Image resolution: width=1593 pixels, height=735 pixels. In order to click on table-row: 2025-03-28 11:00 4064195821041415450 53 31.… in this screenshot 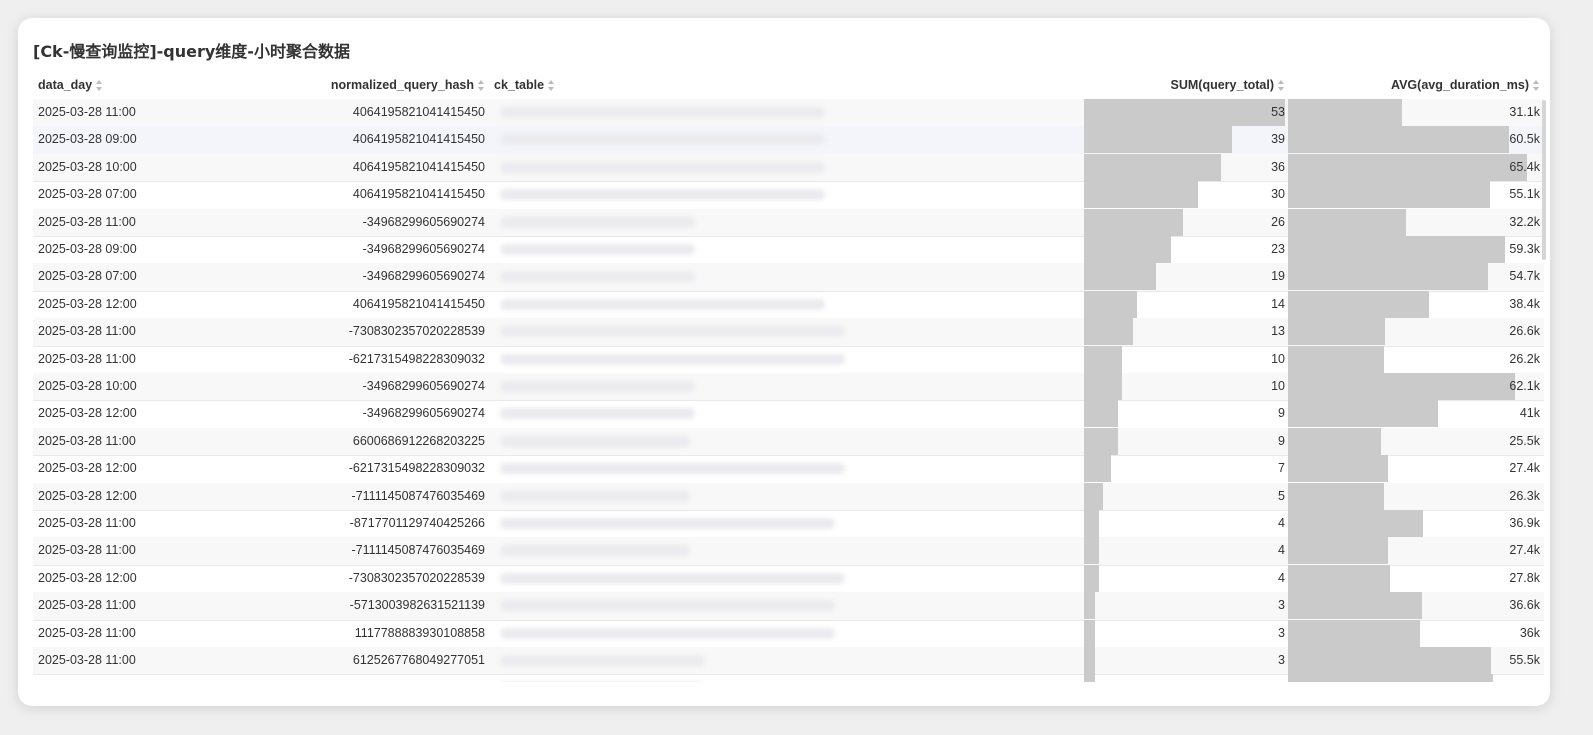, I will do `click(788, 113)`.